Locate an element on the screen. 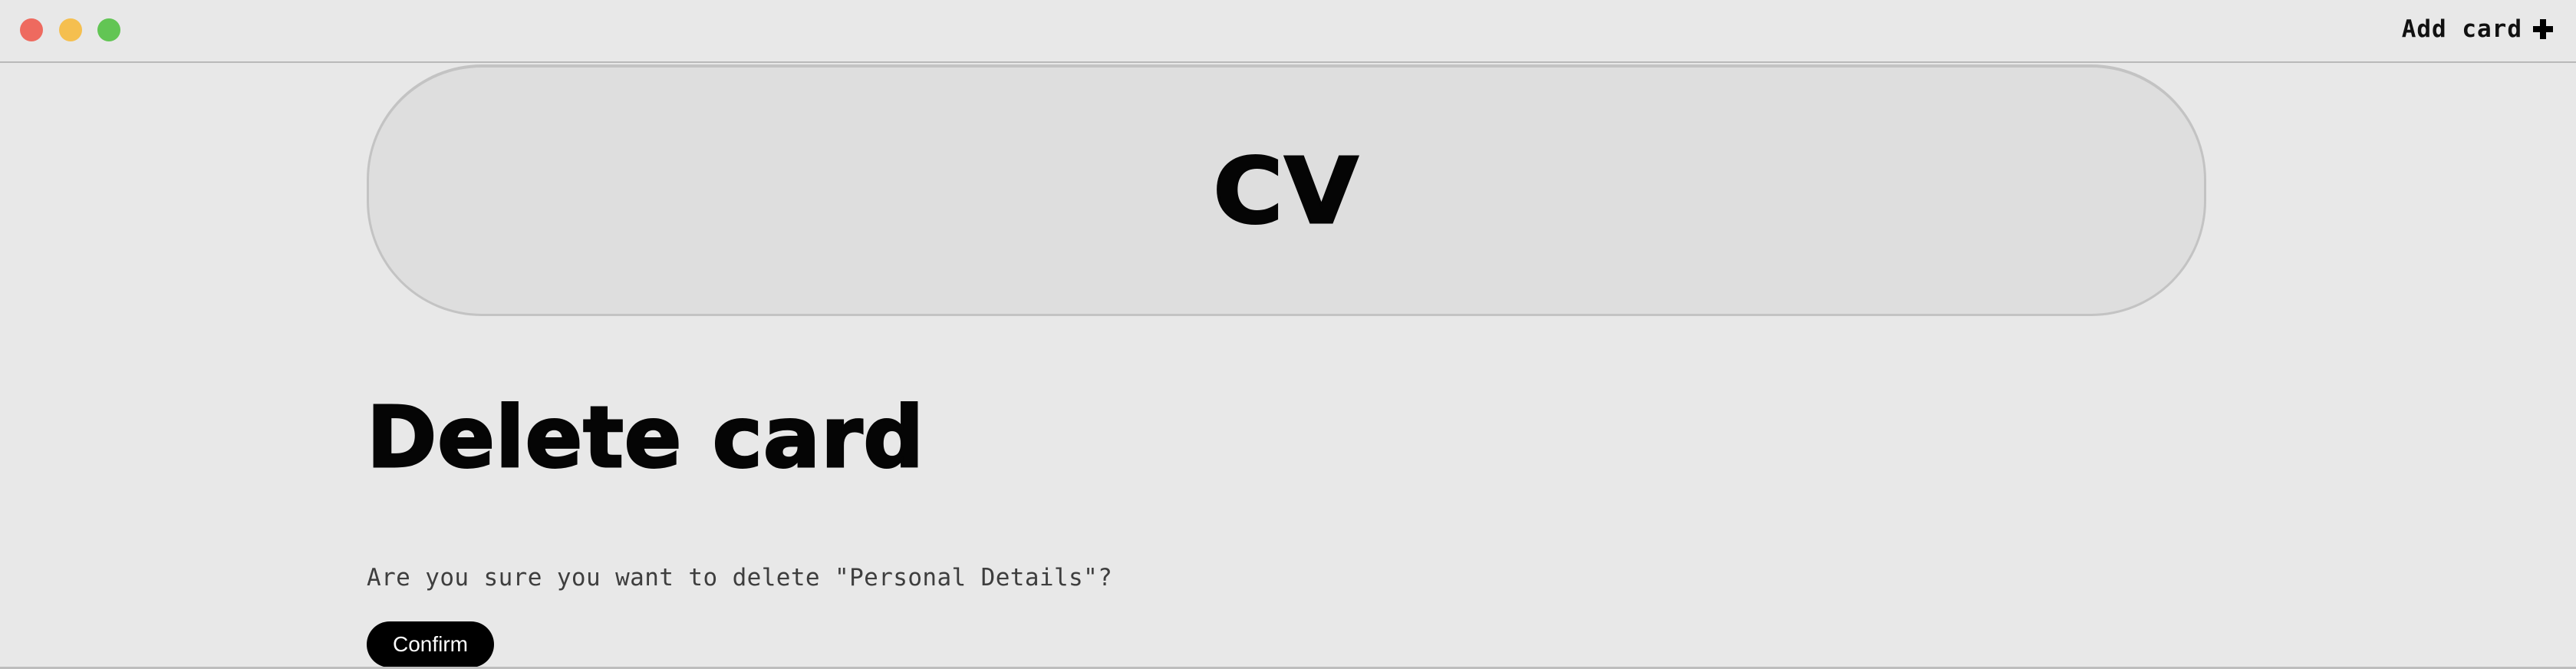 This screenshot has width=2576, height=669. add-card-label: Add card is located at coordinates (2461, 29).